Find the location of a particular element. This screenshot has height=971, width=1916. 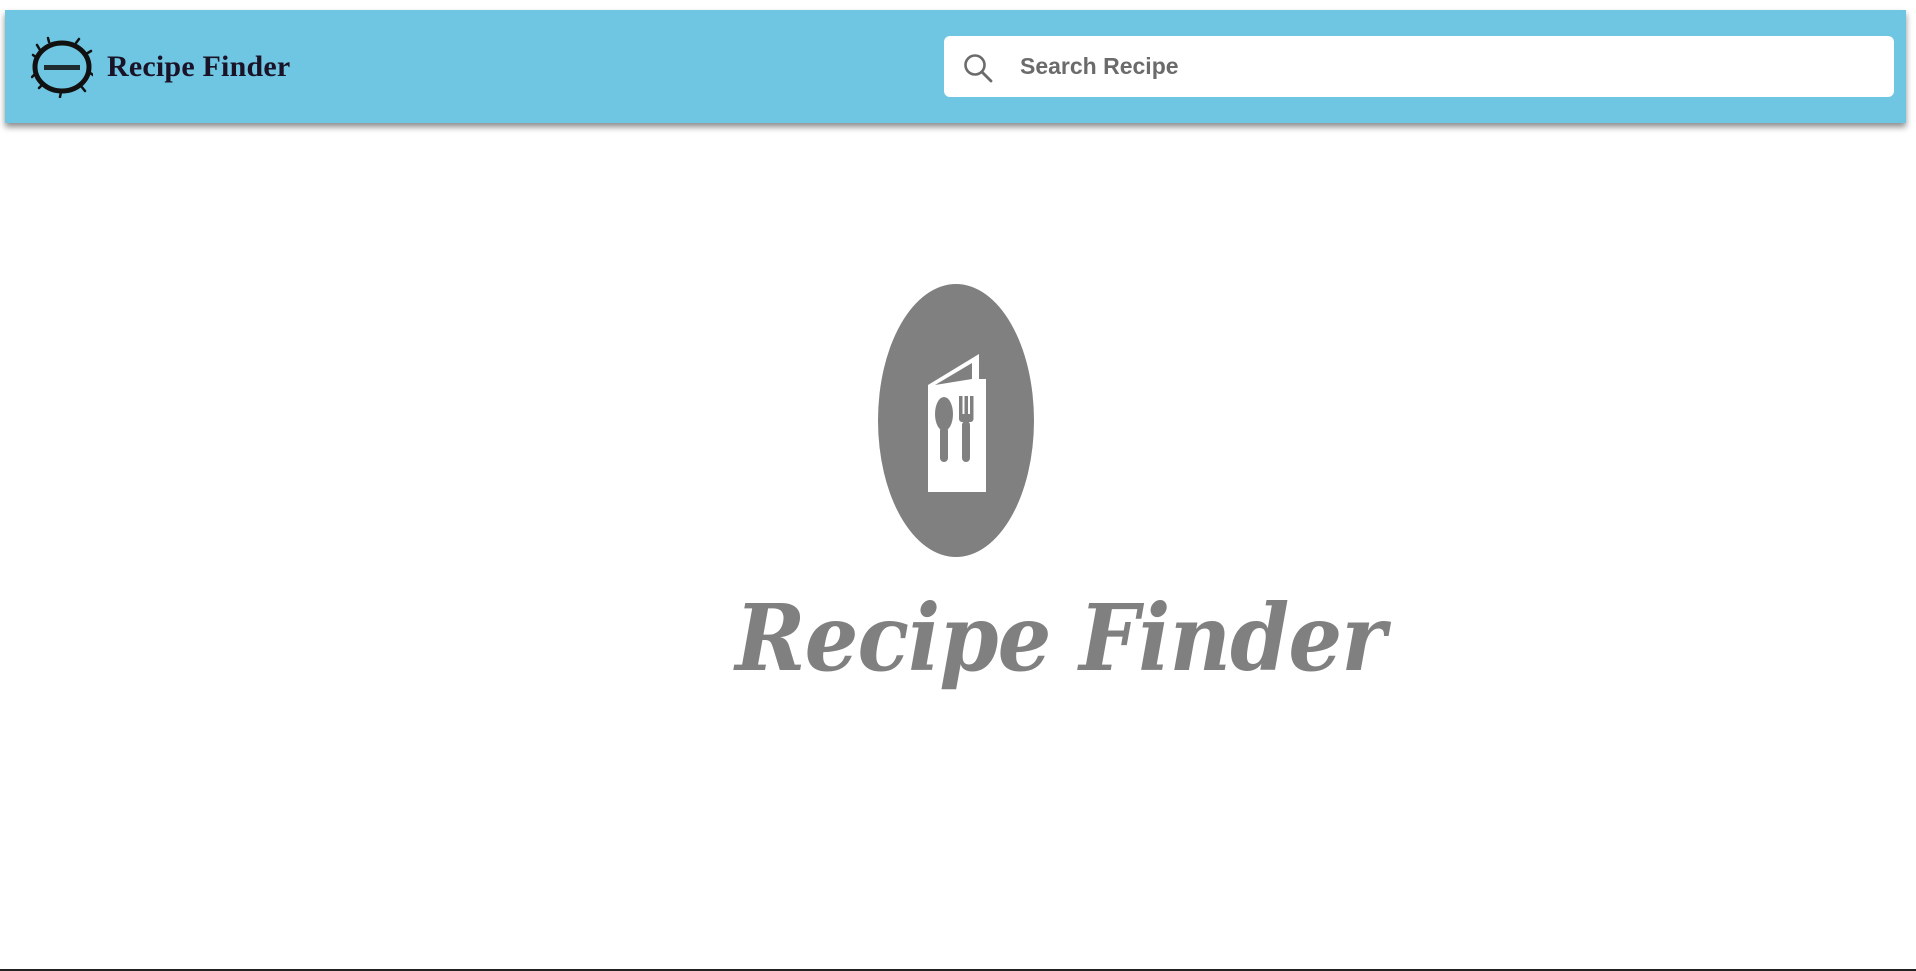

hero-title: Recipe Finder is located at coordinates (1060, 638).